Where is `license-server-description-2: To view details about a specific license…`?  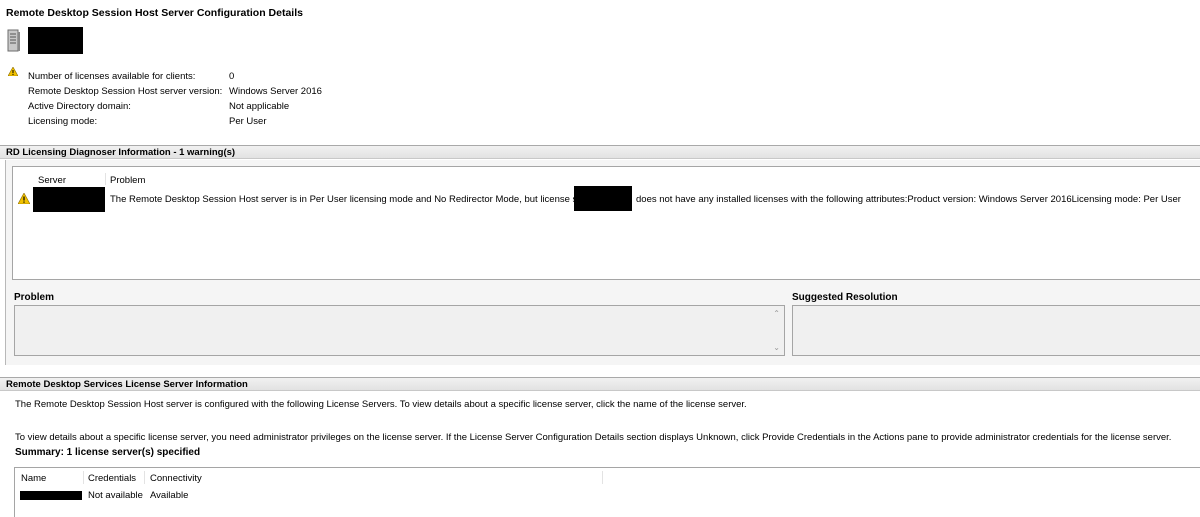 license-server-description-2: To view details about a specific license… is located at coordinates (593, 437).